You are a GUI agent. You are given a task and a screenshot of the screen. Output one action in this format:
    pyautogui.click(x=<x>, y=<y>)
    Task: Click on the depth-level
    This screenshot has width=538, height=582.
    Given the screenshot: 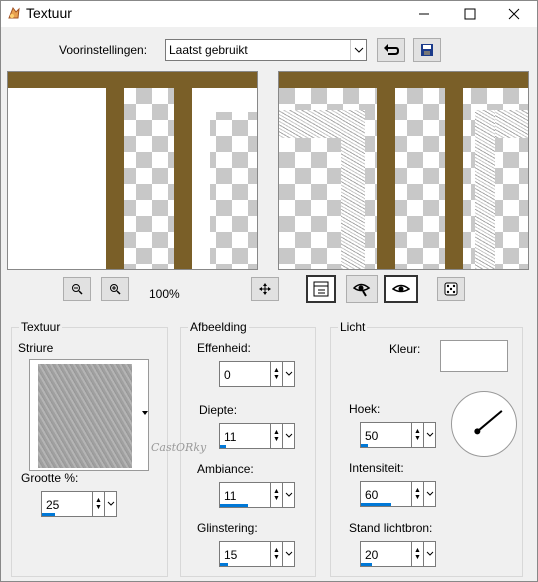 What is the action you would take?
    pyautogui.click(x=223, y=446)
    